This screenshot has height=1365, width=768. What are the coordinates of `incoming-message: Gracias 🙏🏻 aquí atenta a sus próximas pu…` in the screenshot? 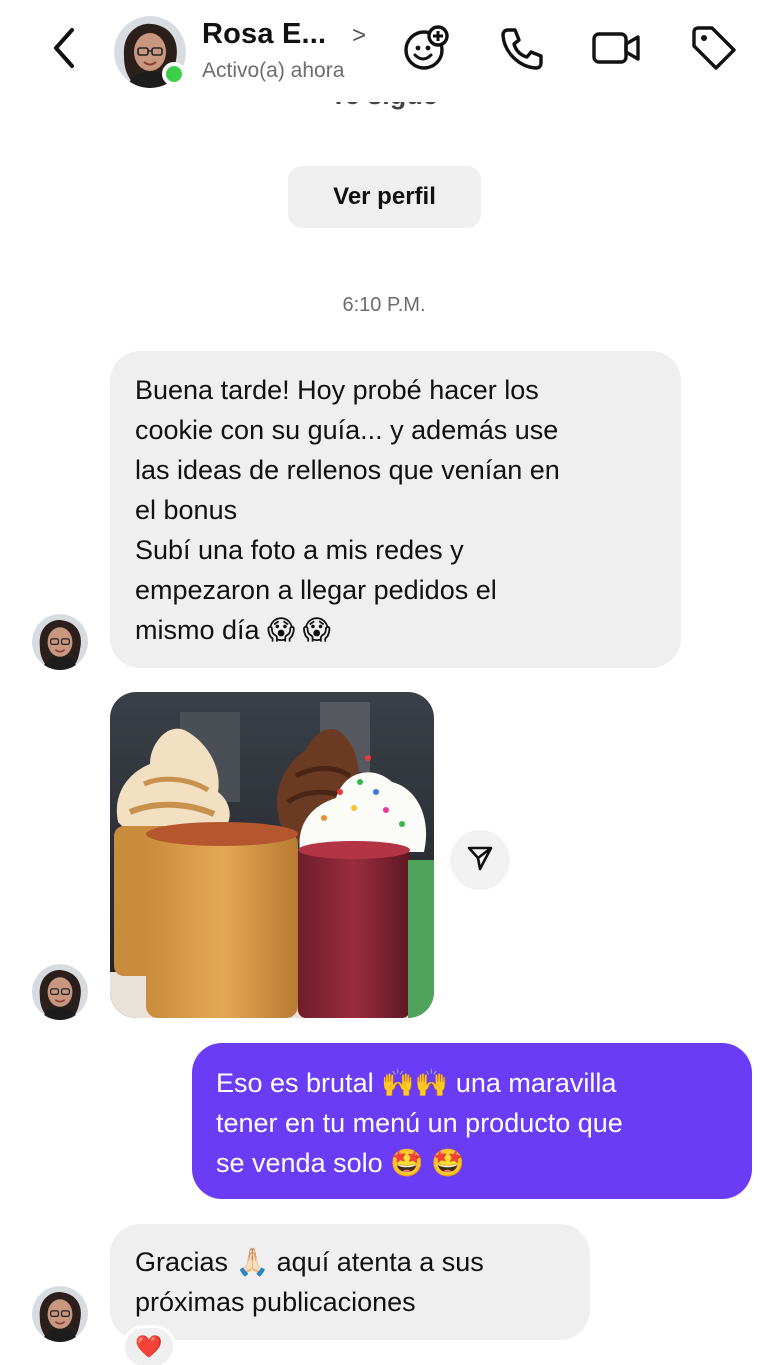 It's located at (350, 1282).